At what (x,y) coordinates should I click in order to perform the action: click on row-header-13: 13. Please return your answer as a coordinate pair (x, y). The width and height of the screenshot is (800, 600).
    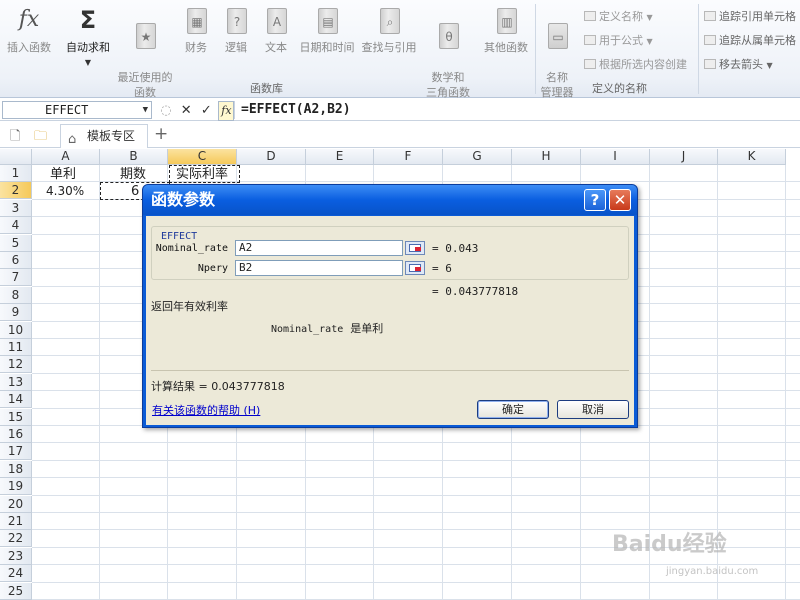
    Looking at the image, I should click on (16, 382).